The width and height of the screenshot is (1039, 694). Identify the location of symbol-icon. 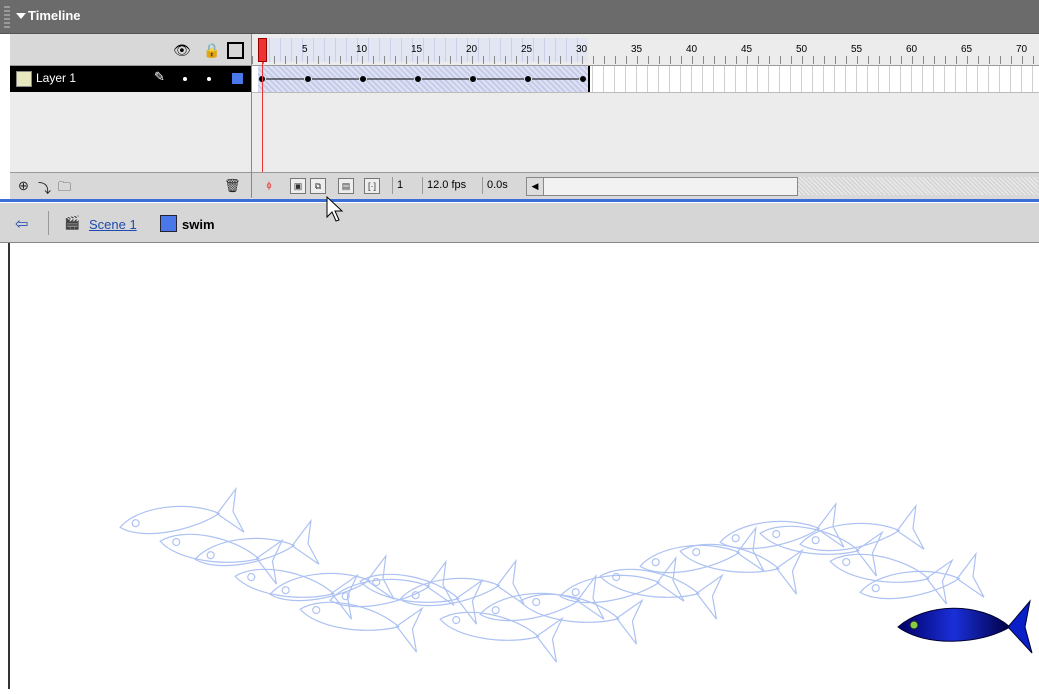
(168, 223).